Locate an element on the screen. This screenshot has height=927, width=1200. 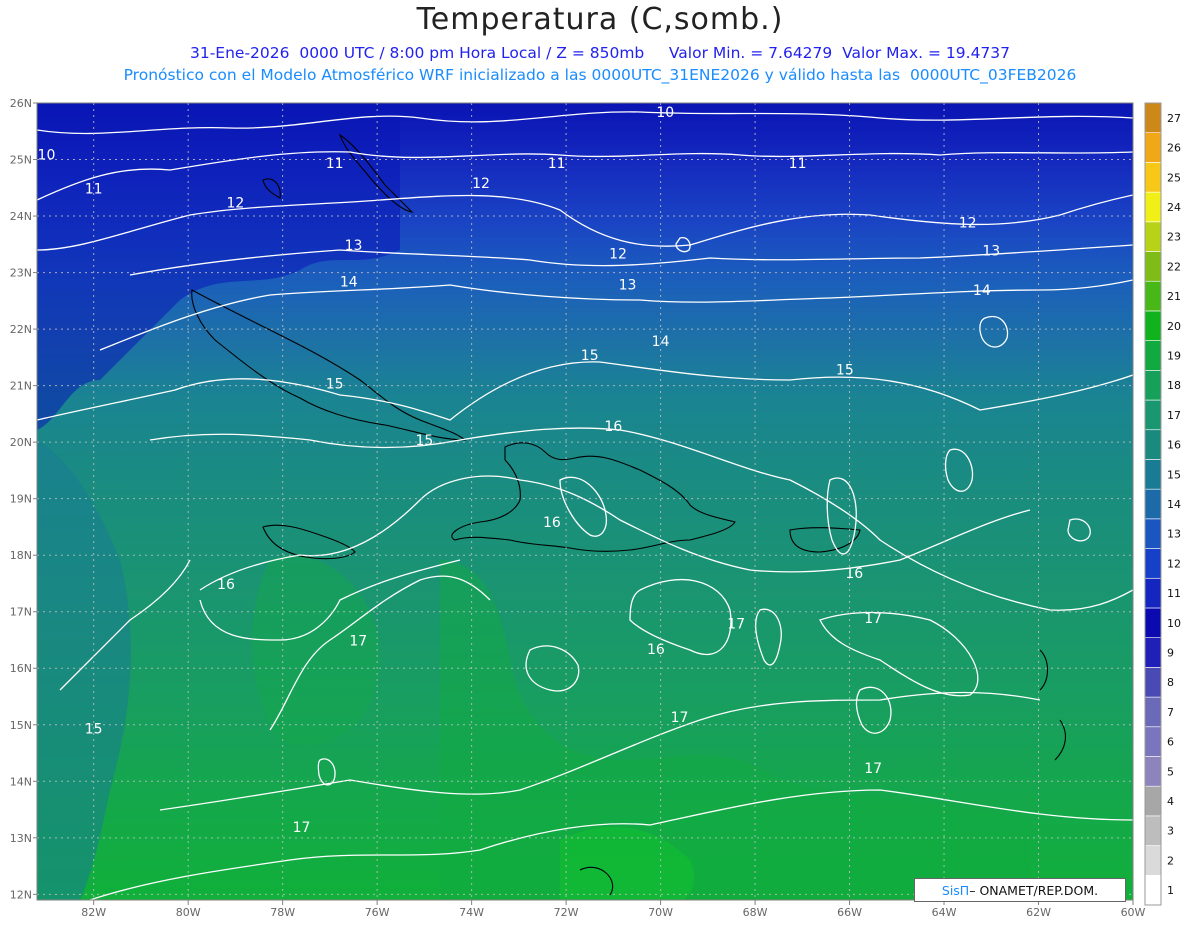
lat-tick-label: 24N is located at coordinates (21, 216).